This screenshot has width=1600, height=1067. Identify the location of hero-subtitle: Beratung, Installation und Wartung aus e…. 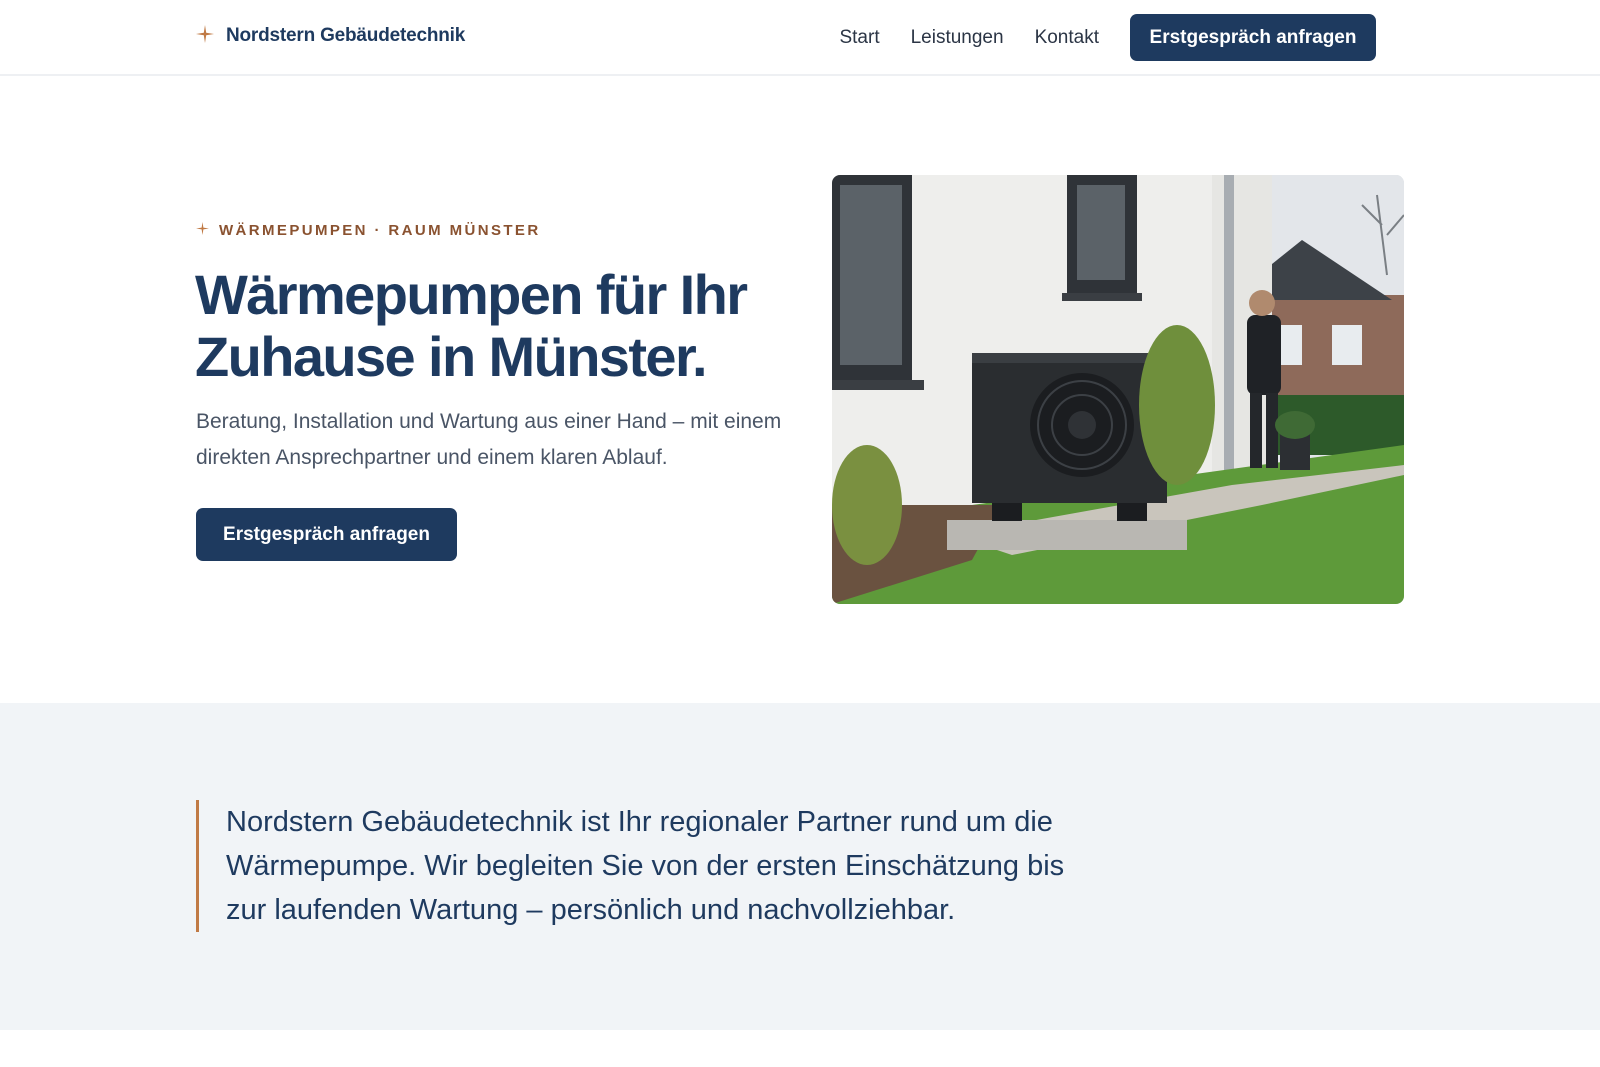
(489, 439).